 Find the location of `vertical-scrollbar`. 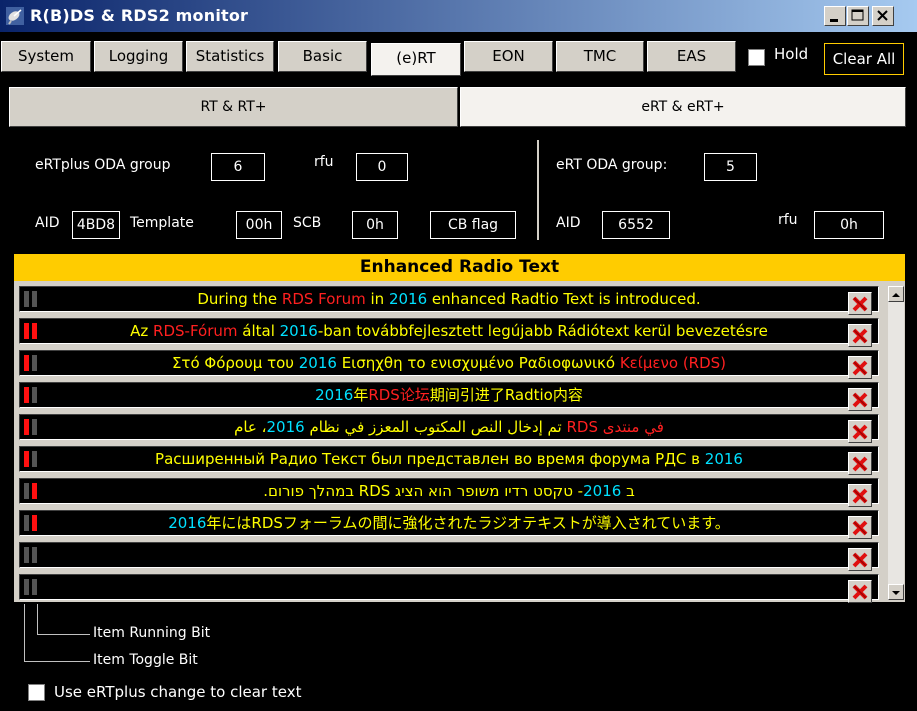

vertical-scrollbar is located at coordinates (896, 443).